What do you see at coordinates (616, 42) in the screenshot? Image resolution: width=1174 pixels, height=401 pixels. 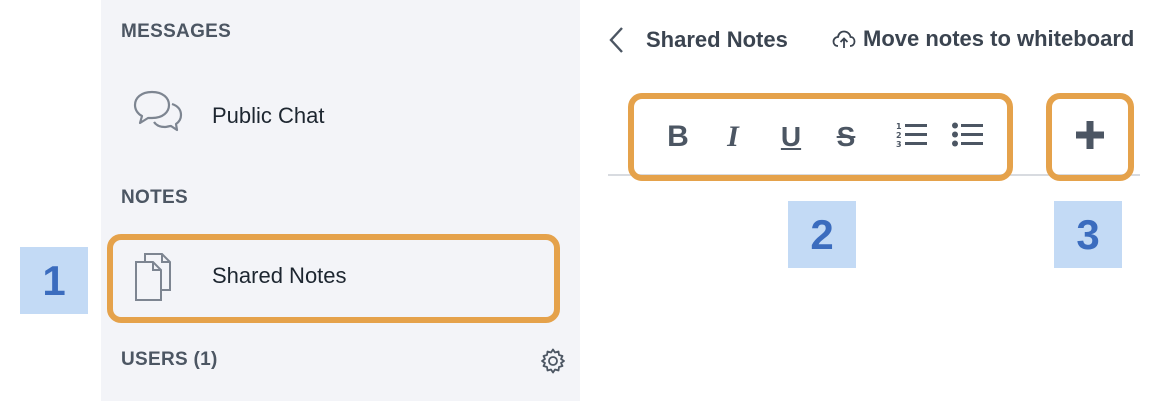 I see `chevron-left-icon` at bounding box center [616, 42].